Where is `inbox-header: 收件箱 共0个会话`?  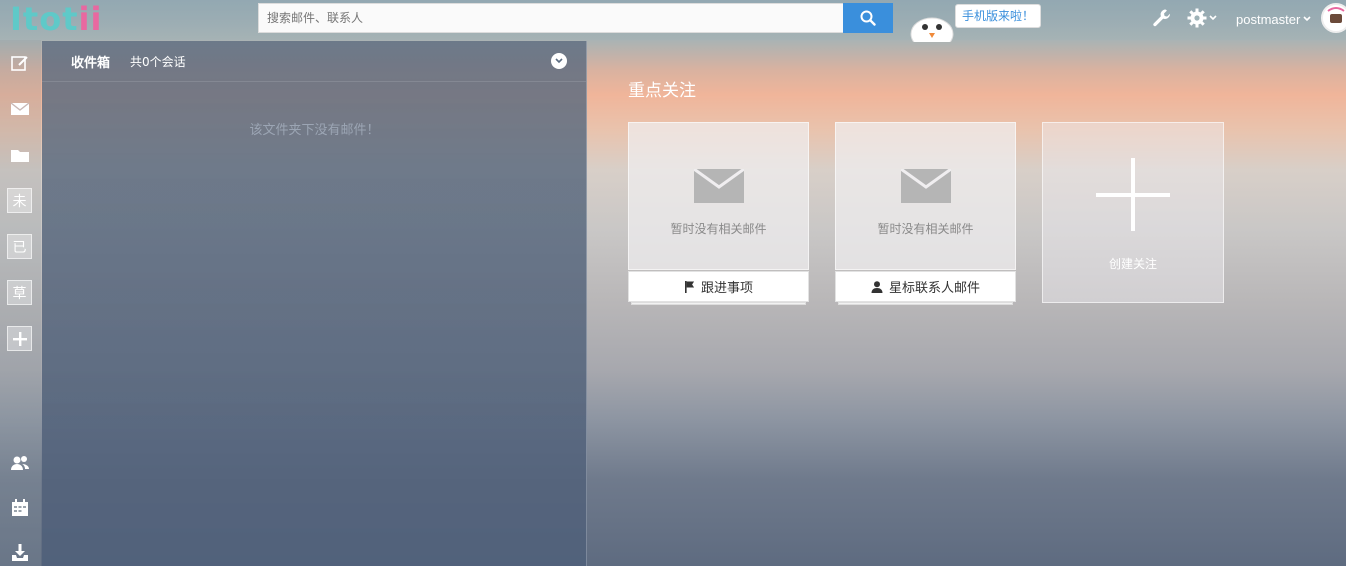
inbox-header: 收件箱 共0个会话 is located at coordinates (314, 61).